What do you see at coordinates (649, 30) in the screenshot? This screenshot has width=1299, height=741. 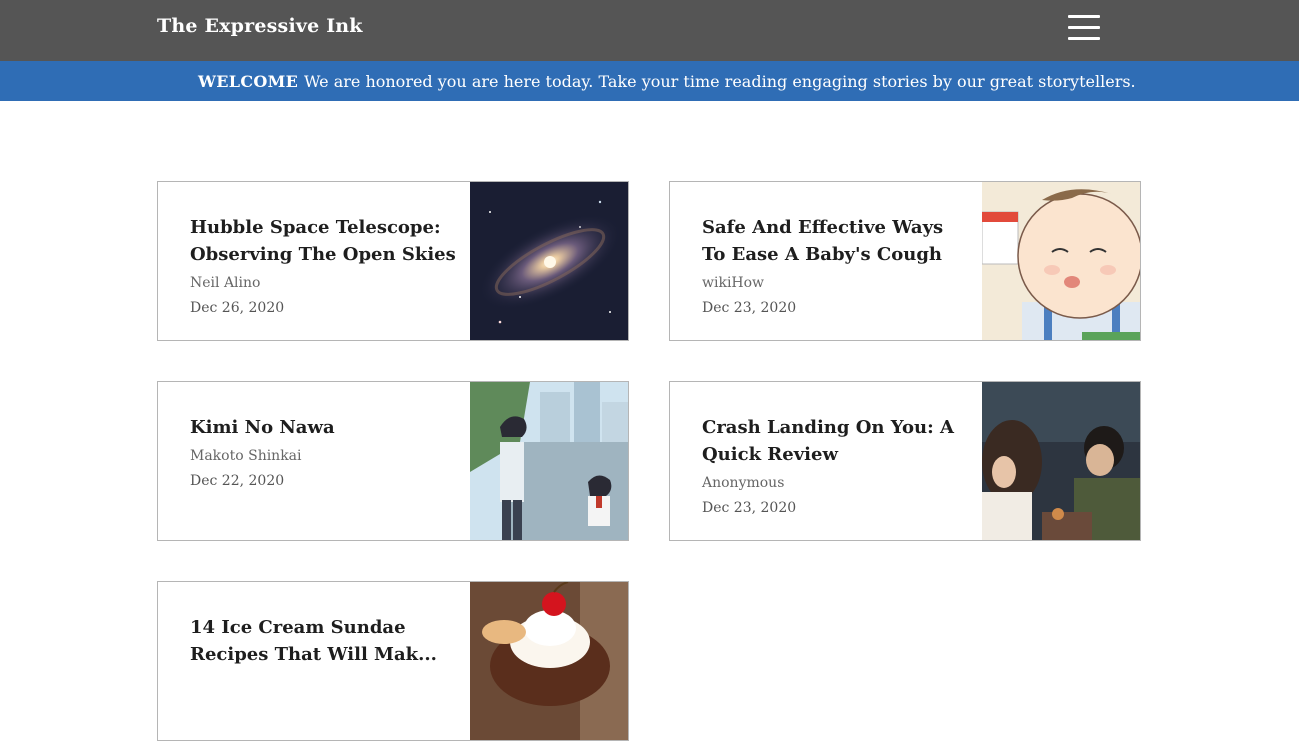 I see `top-navbar: The Expressive Ink` at bounding box center [649, 30].